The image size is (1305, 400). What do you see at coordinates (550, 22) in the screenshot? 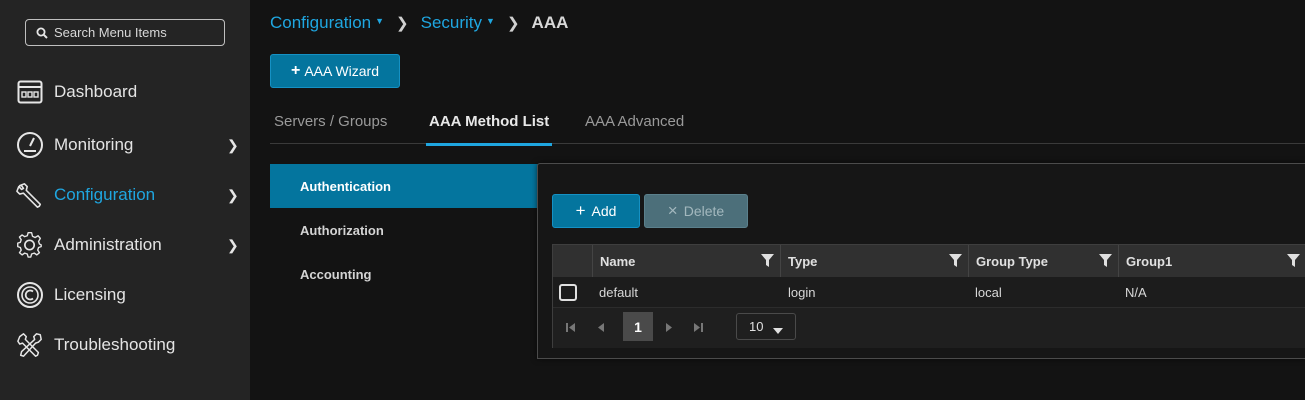
I see `breadcrumb-current: AAA` at bounding box center [550, 22].